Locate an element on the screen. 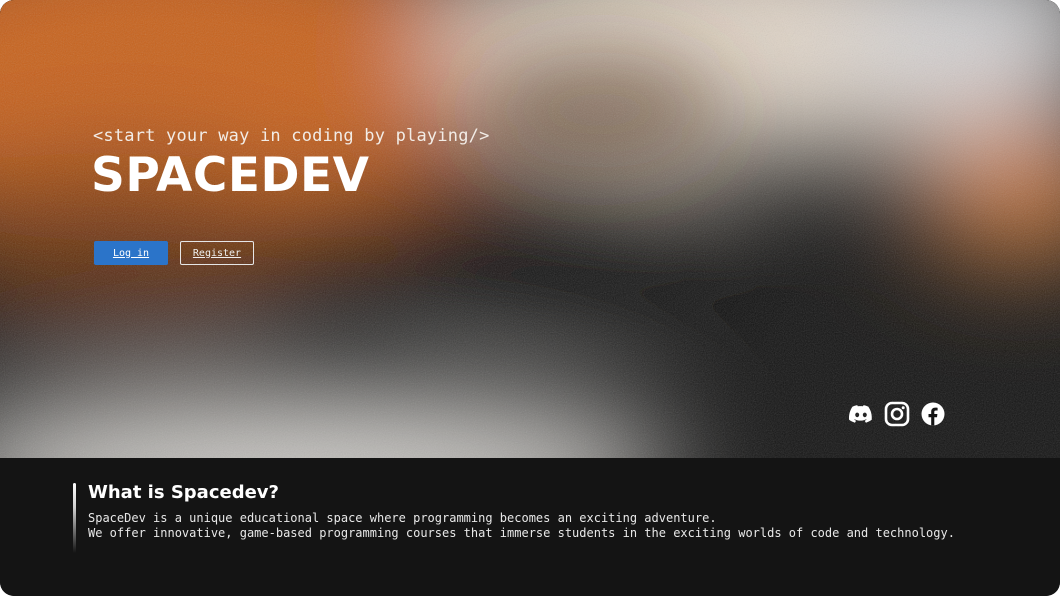 This screenshot has width=1060, height=596. login-button: Log in is located at coordinates (131, 253).